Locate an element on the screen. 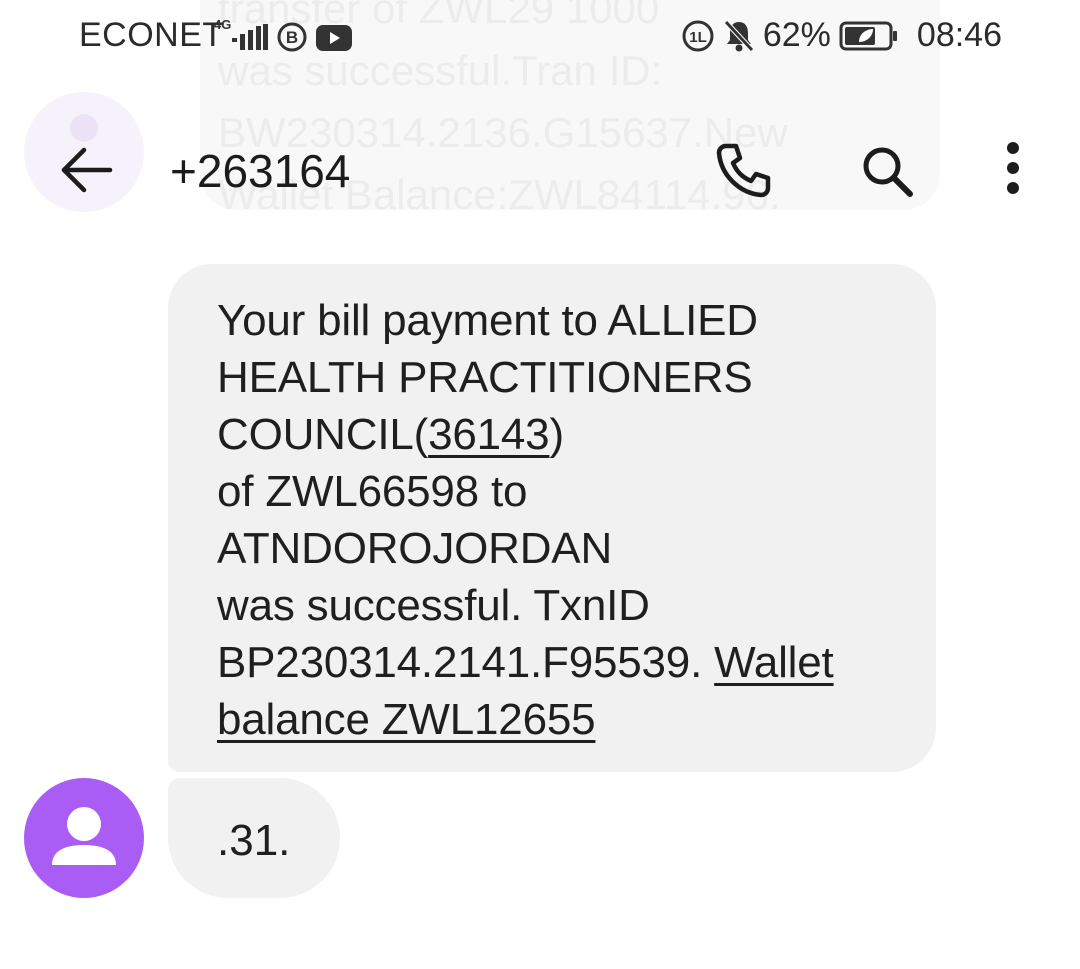 The height and width of the screenshot is (969, 1080). conversation-header: +263164 is located at coordinates (540, 170).